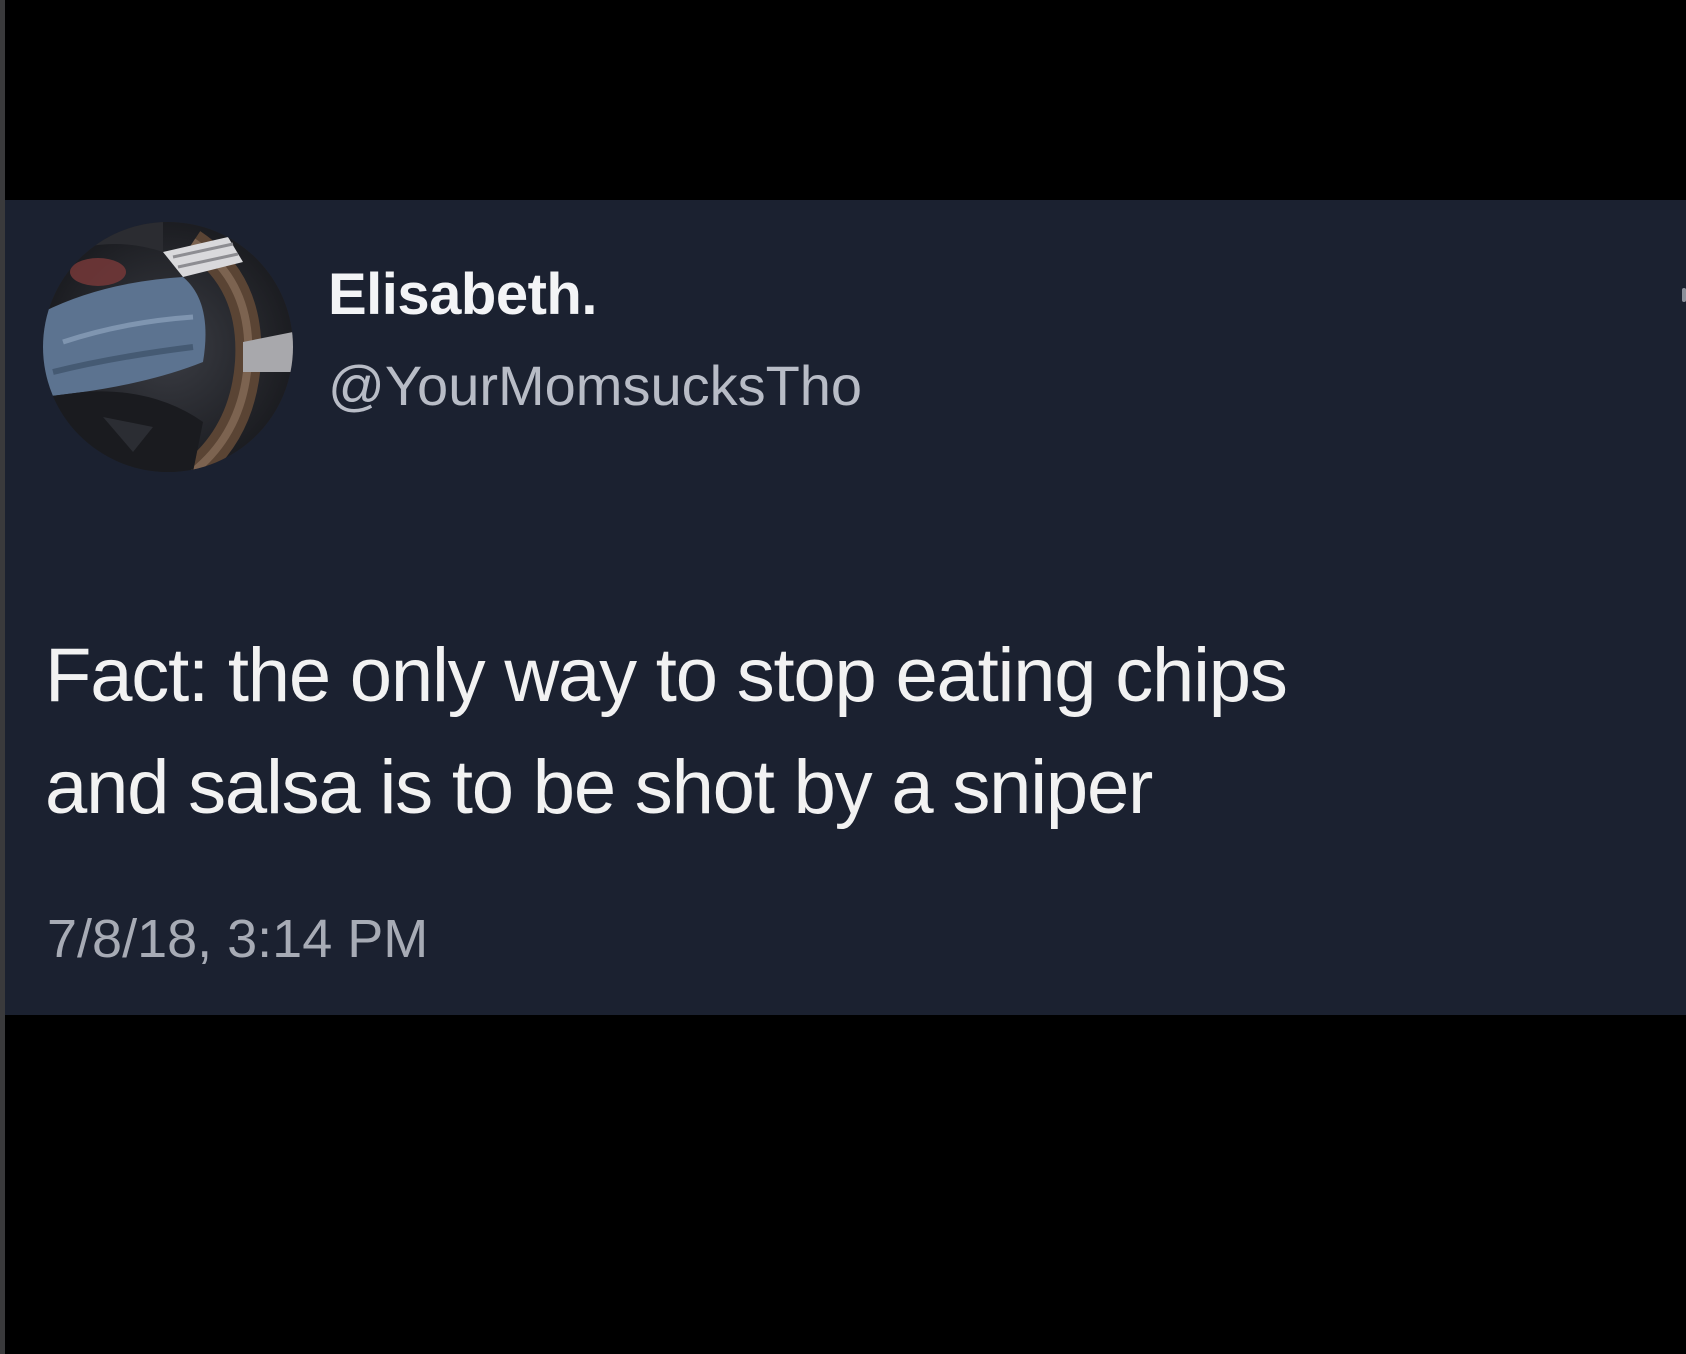  Describe the element at coordinates (666, 675) in the screenshot. I see `tweet-text-line: Fact: the only way to stop eating chips` at that location.